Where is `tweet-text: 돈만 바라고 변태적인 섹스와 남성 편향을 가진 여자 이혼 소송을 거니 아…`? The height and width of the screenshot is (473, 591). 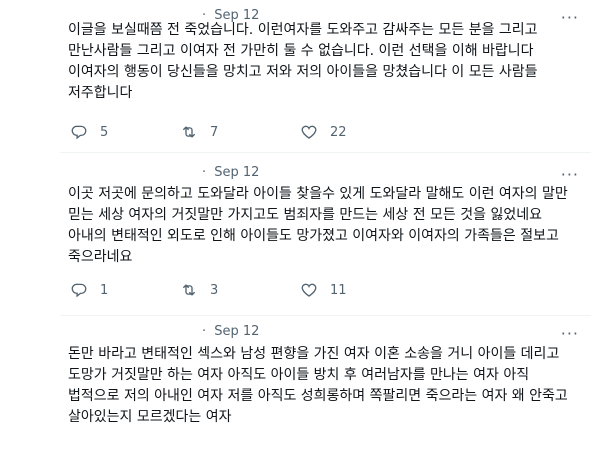
tweet-text: 돈만 바라고 변태적인 섹스와 남성 편향을 가진 여자 이혼 소송을 거니 아… is located at coordinates (318, 385).